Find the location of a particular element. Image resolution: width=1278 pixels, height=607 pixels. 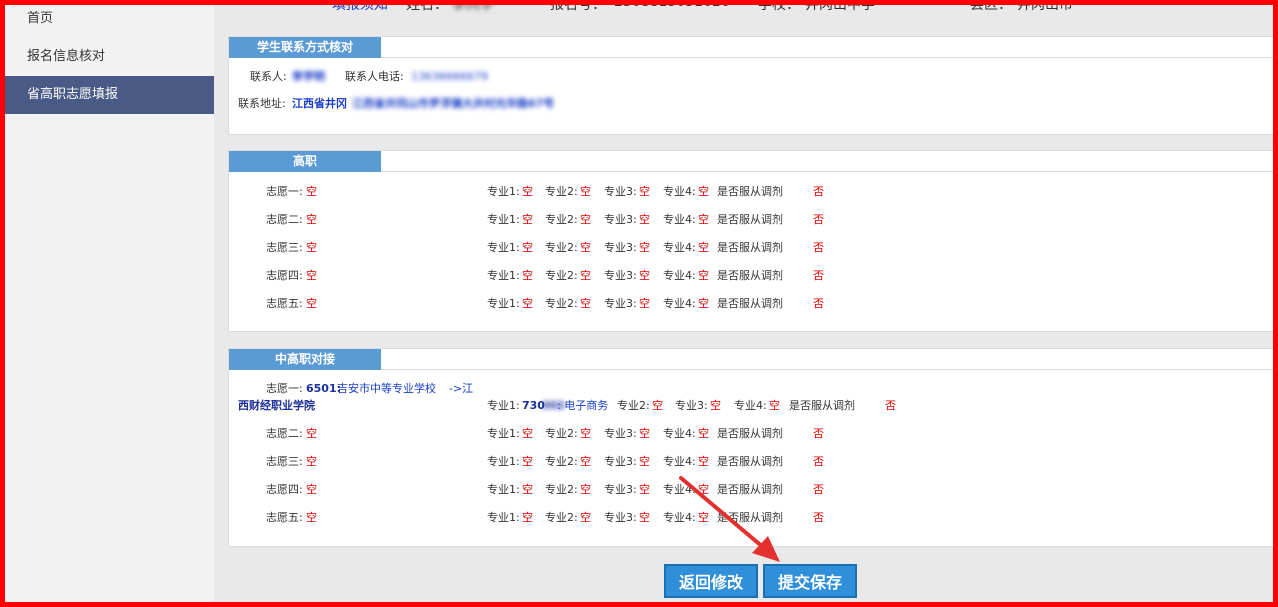

zhonggao-first-major4-label: 专业4: is located at coordinates (750, 405).